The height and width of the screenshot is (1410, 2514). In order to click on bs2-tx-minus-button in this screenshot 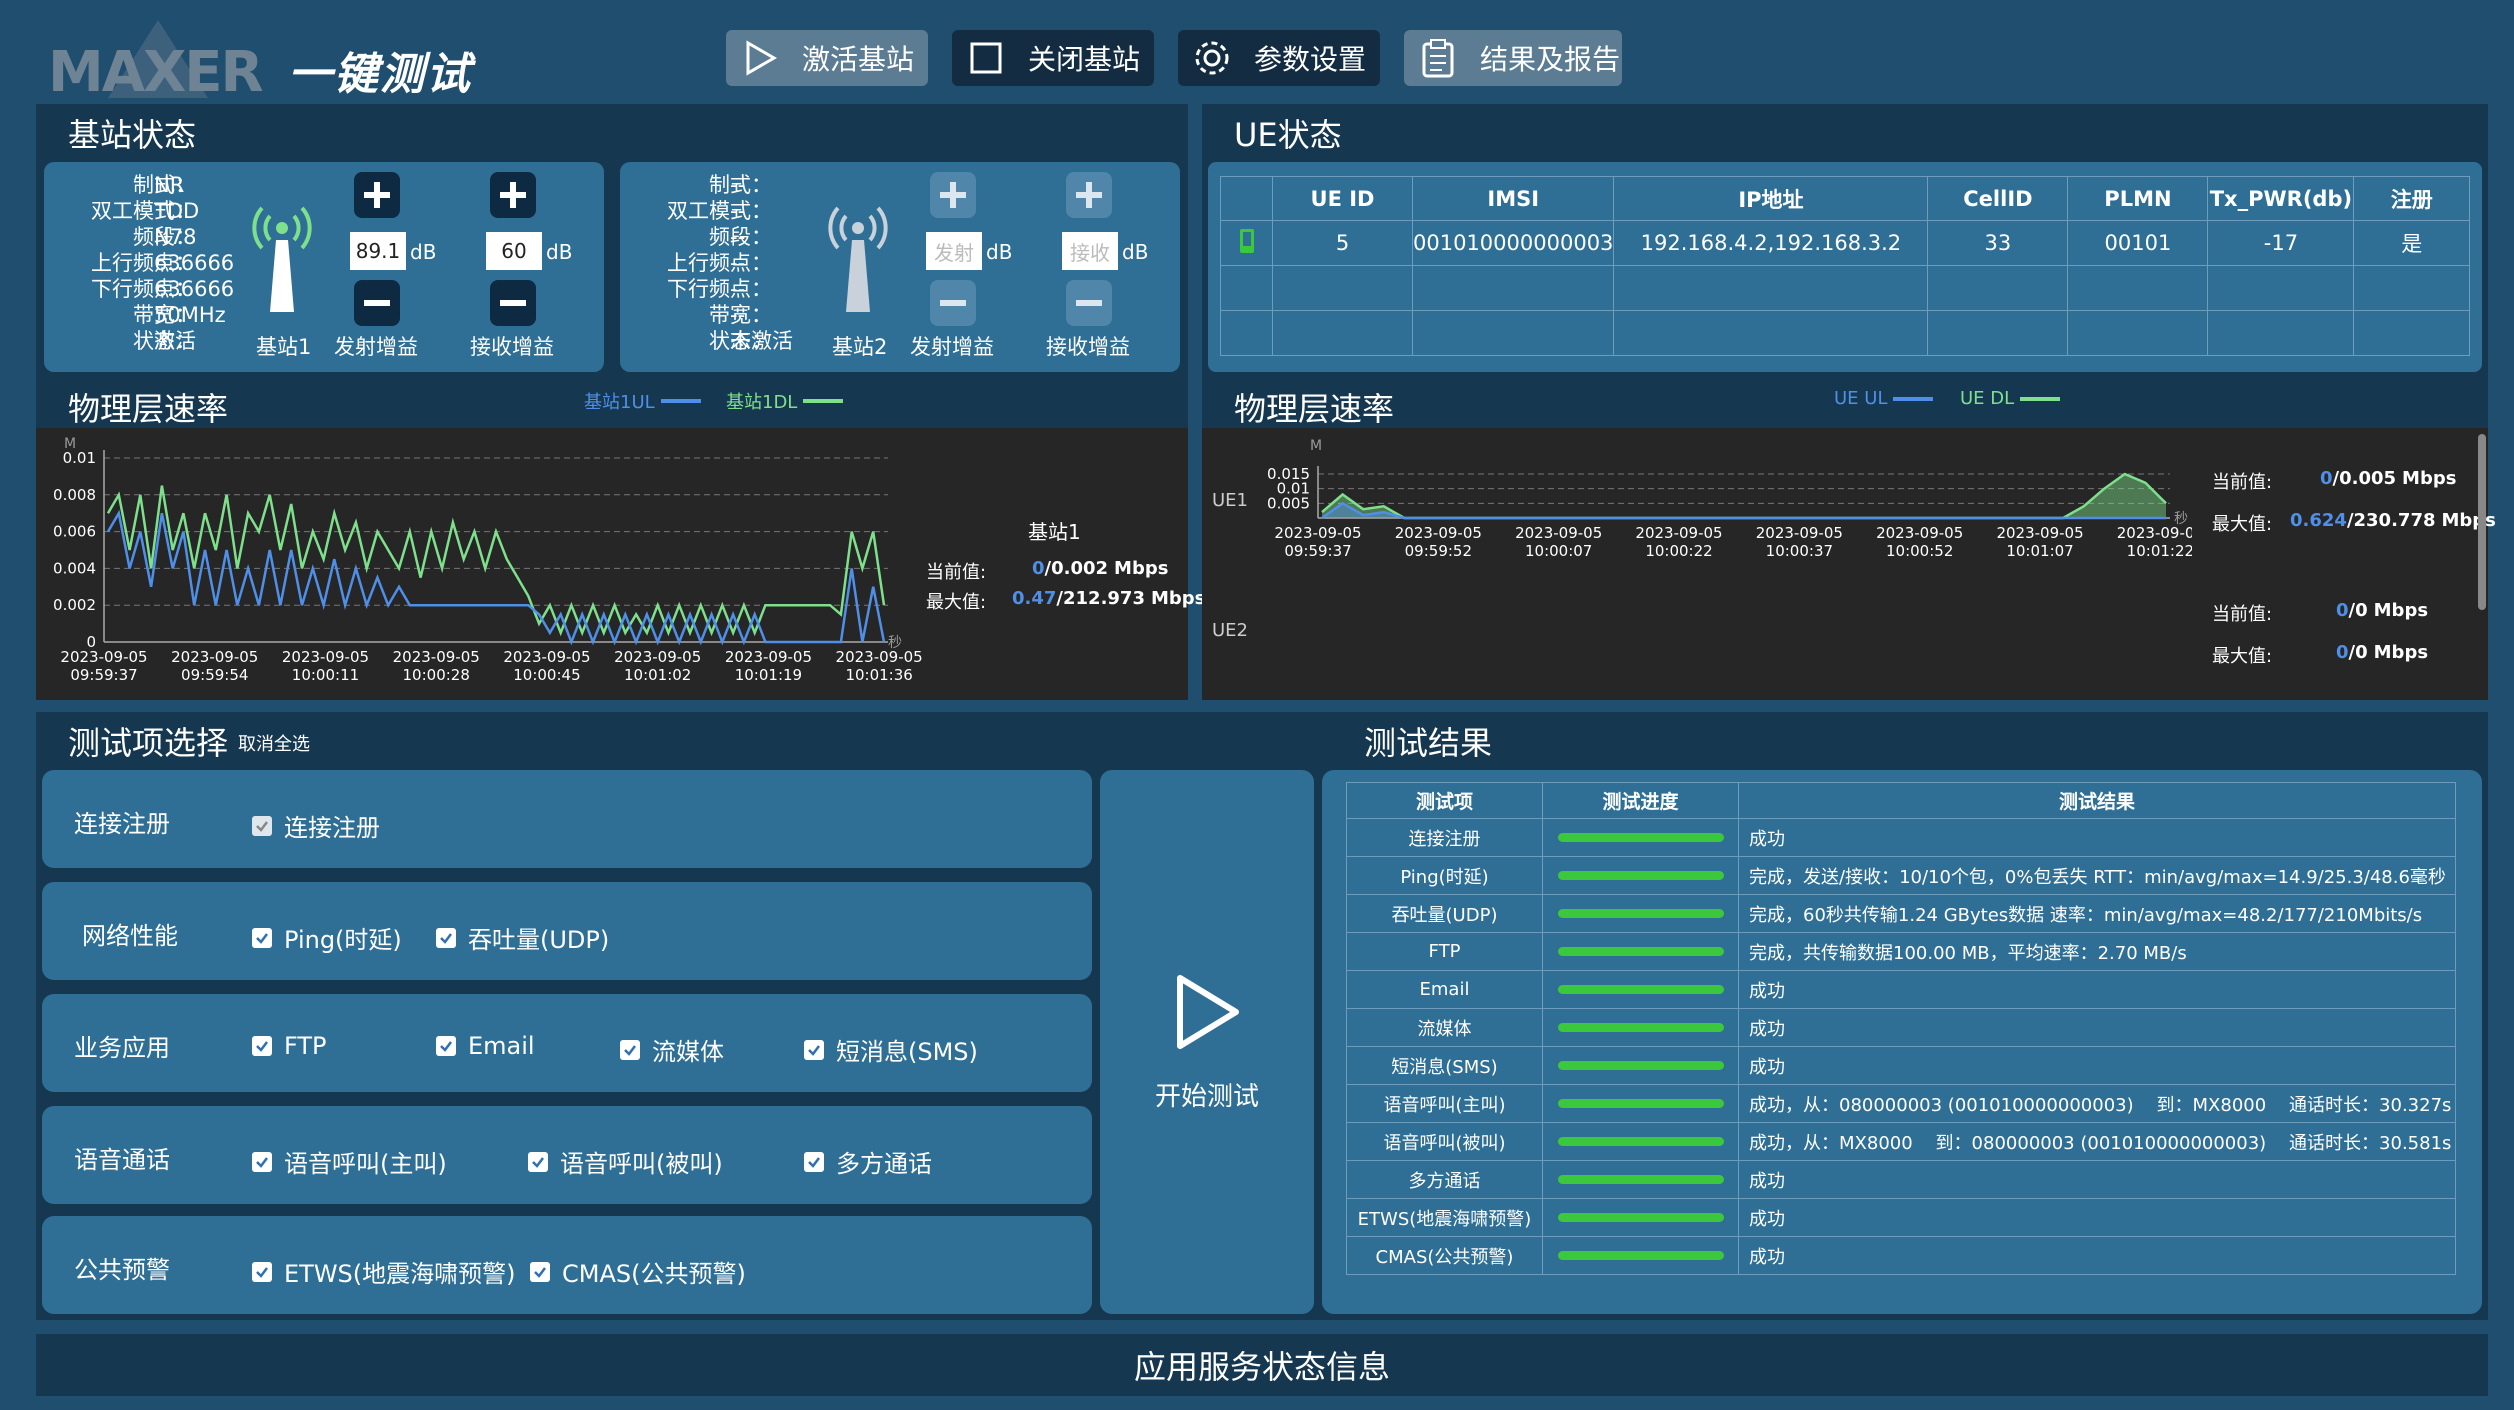, I will do `click(953, 303)`.